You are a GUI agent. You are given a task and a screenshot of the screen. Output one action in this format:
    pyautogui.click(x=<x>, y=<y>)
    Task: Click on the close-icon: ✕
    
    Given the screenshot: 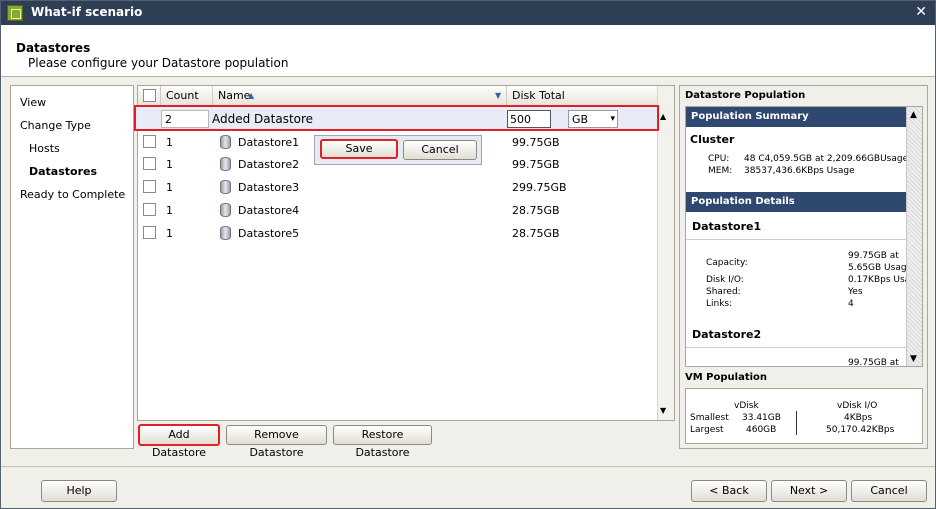 What is the action you would take?
    pyautogui.click(x=921, y=12)
    